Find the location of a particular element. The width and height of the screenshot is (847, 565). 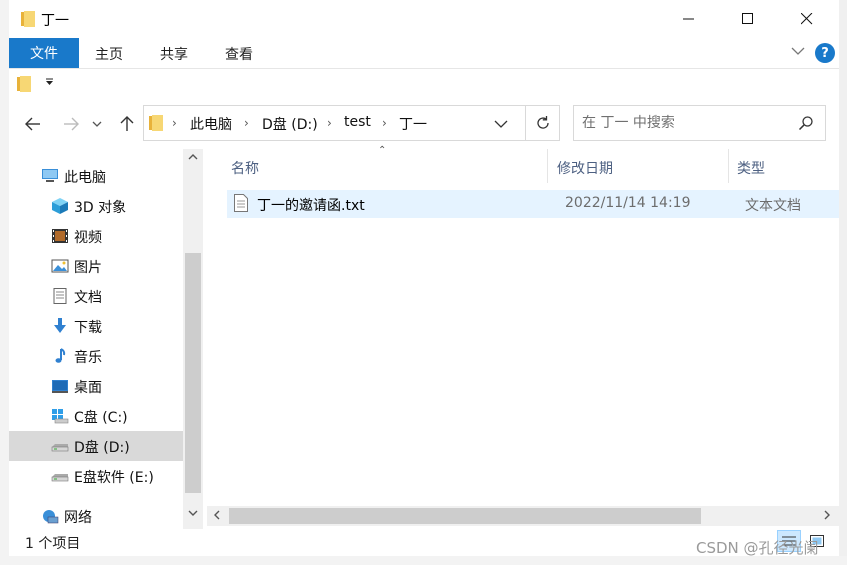

customize-toolbar-icon is located at coordinates (49, 82).